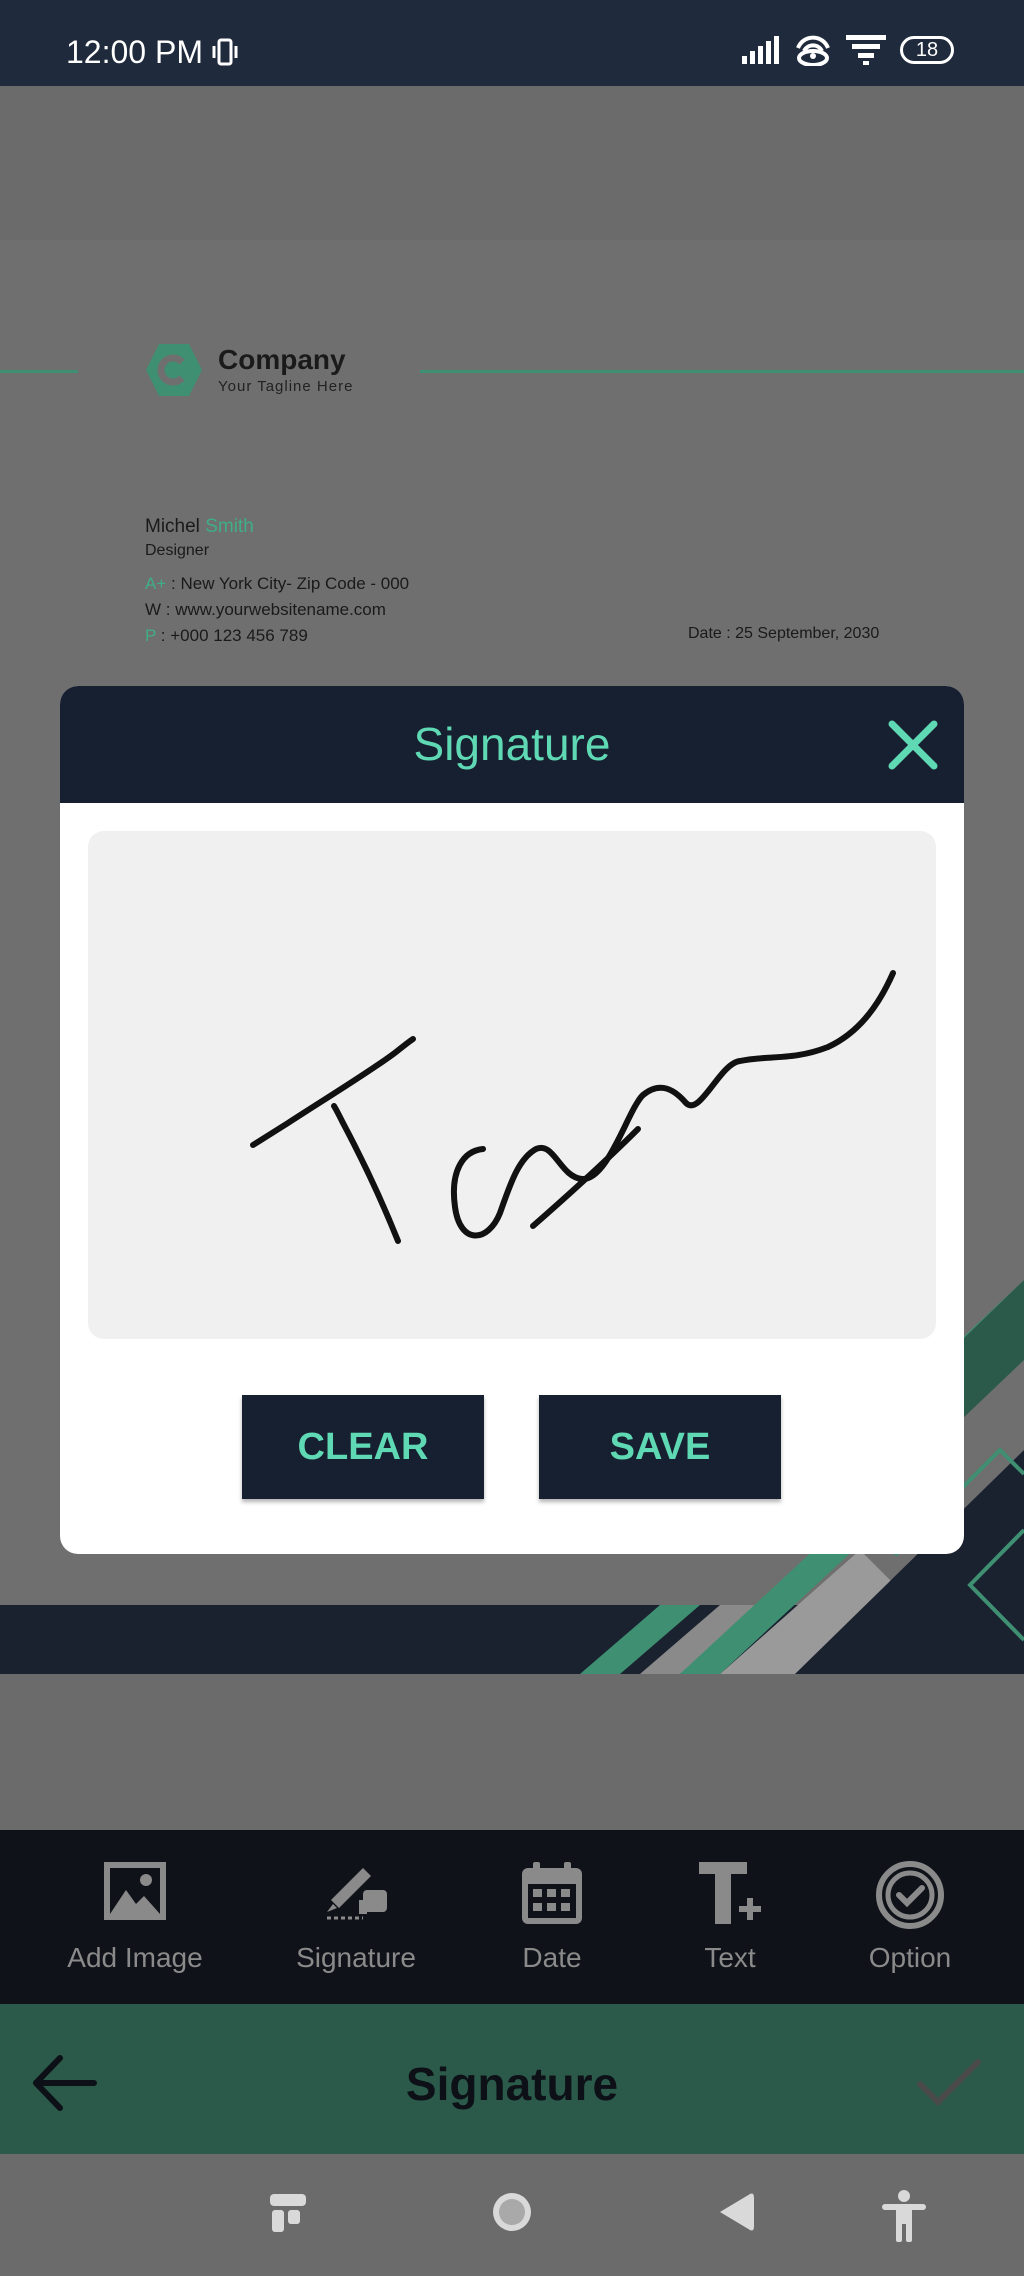 This screenshot has height=2276, width=1024. Describe the element at coordinates (927, 50) in the screenshot. I see `battery-icon: 18` at that location.